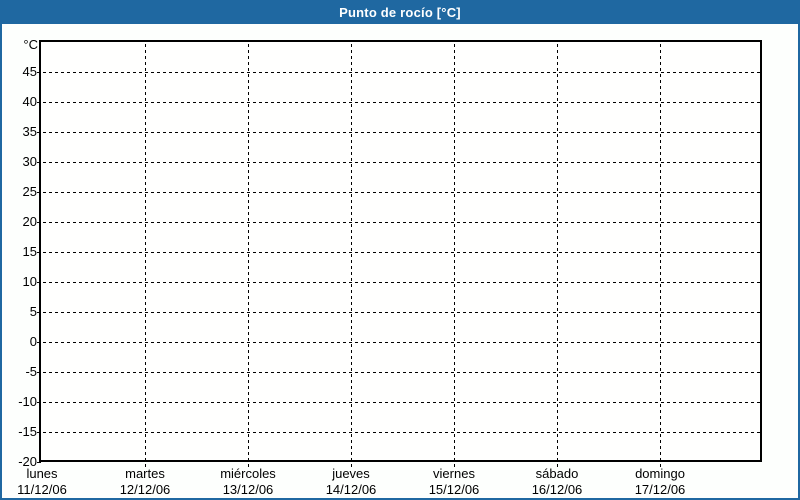 The width and height of the screenshot is (800, 500). What do you see at coordinates (33, 341) in the screenshot?
I see `y-tick-label: 0` at bounding box center [33, 341].